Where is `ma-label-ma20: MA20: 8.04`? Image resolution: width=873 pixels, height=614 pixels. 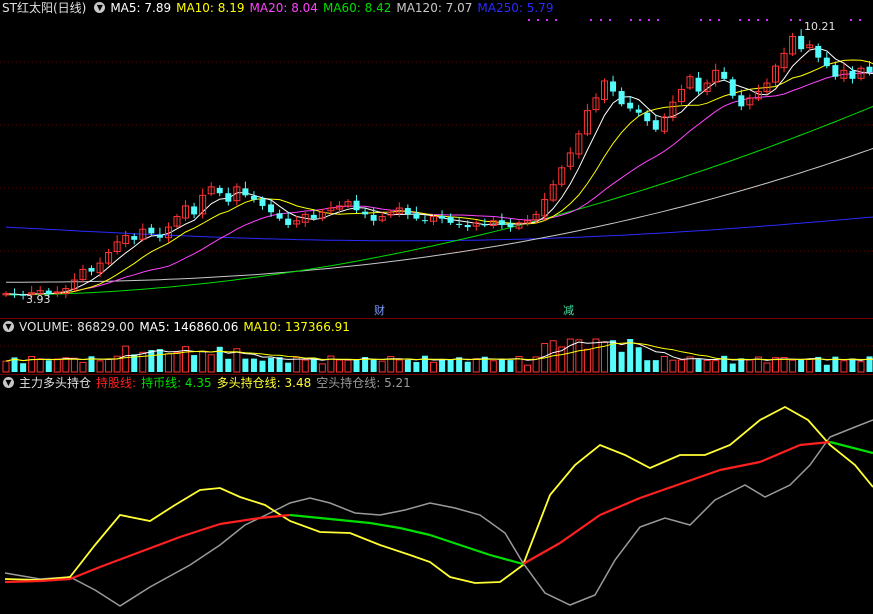
ma-label-ma20: MA20: 8.04 is located at coordinates (283, 8).